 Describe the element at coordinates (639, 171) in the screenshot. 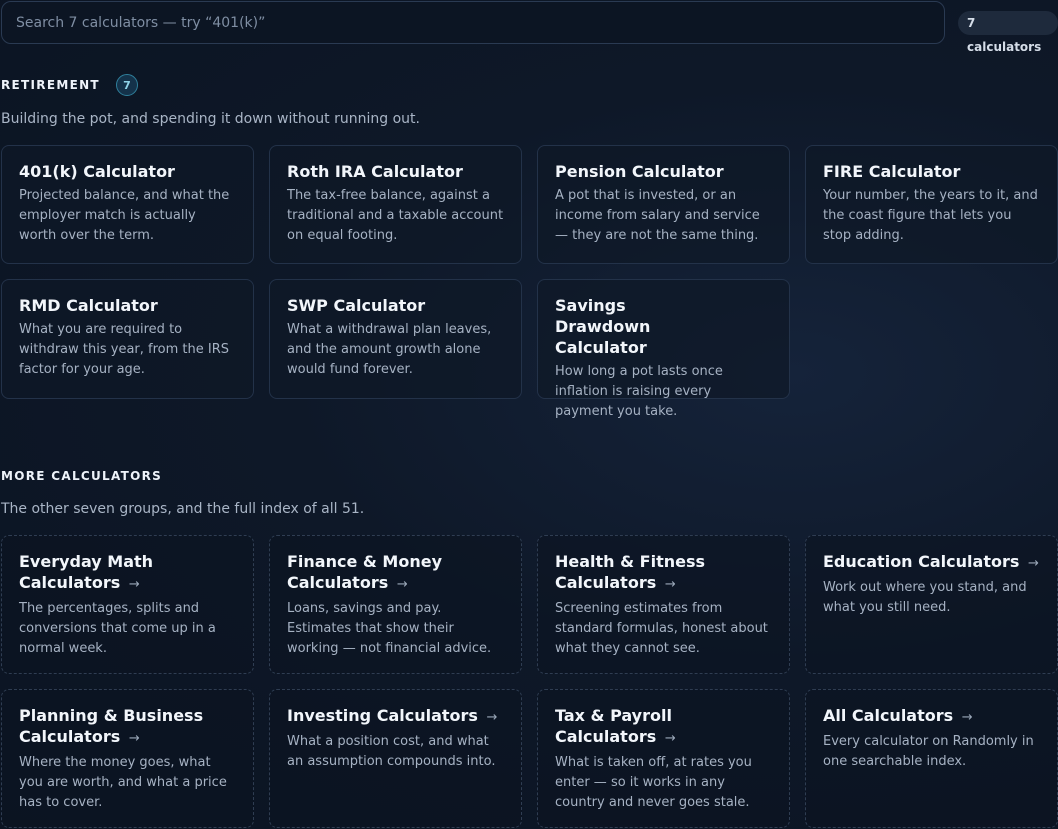

I see `card-title: Pension Calculator` at that location.